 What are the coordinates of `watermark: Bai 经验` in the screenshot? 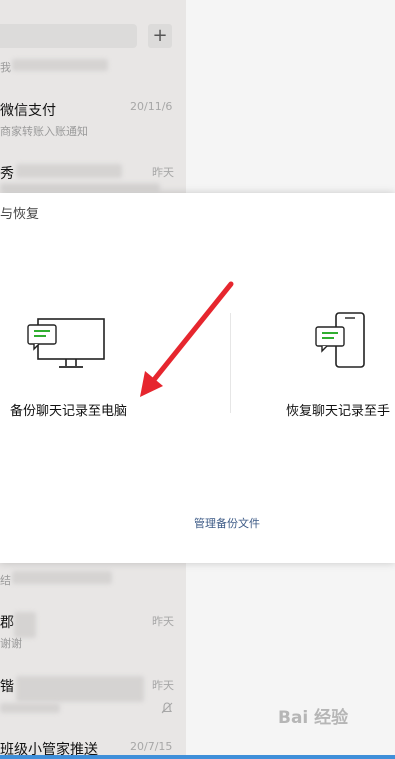 It's located at (313, 718).